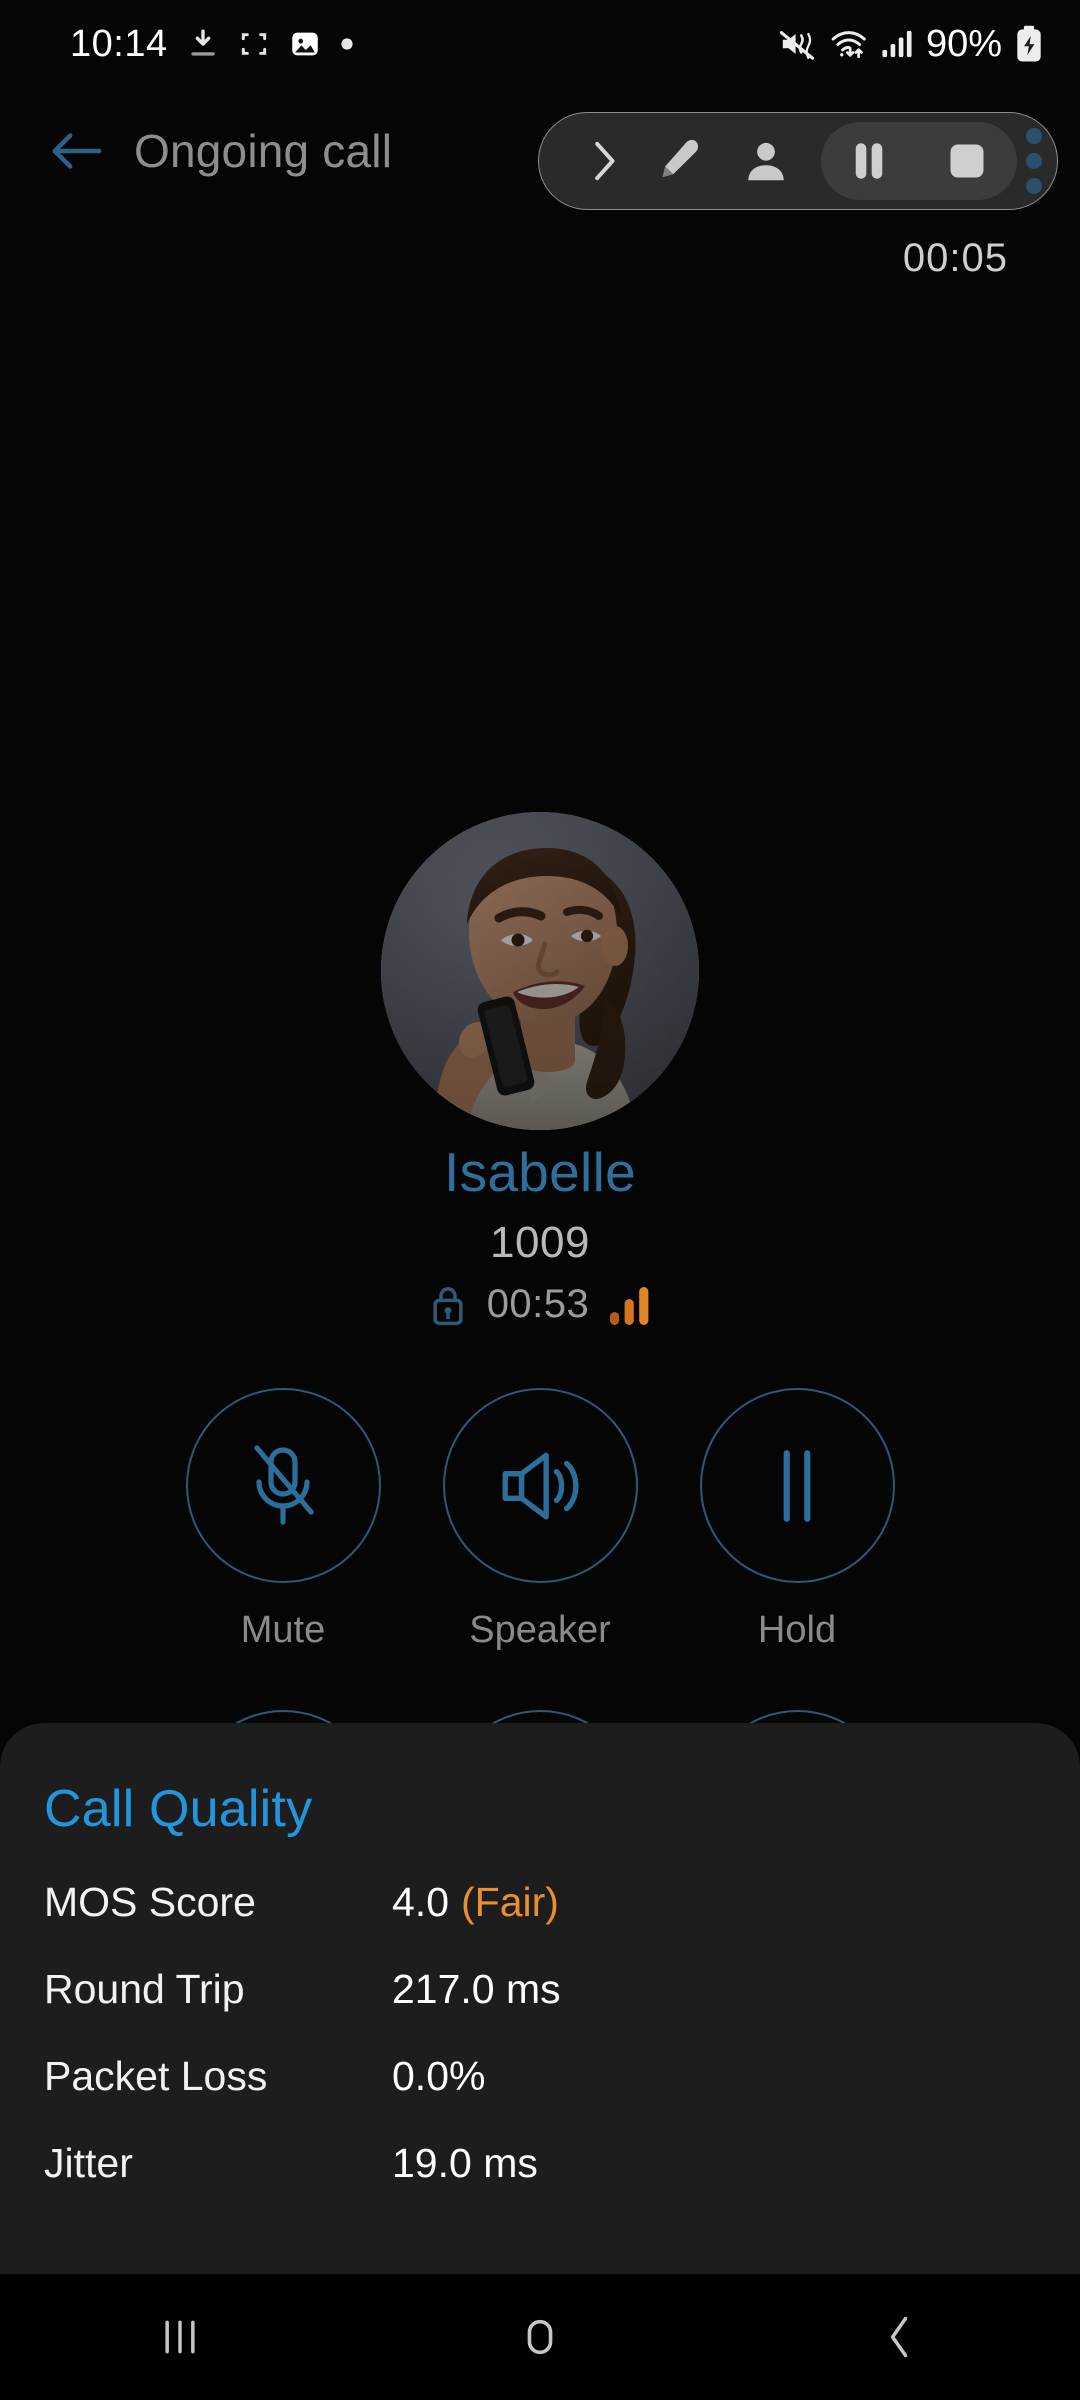  I want to click on contact-number: 1009, so click(540, 1242).